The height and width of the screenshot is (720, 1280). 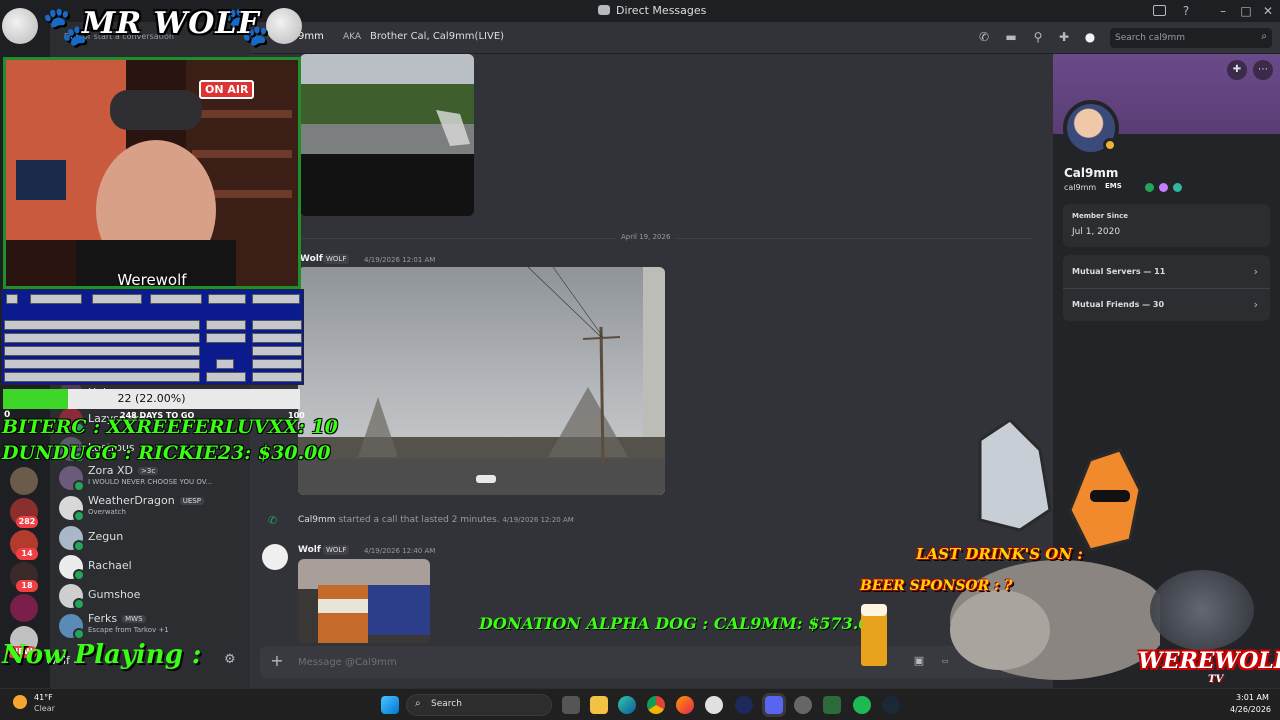 What do you see at coordinates (558, 662) in the screenshot?
I see `message-input` at bounding box center [558, 662].